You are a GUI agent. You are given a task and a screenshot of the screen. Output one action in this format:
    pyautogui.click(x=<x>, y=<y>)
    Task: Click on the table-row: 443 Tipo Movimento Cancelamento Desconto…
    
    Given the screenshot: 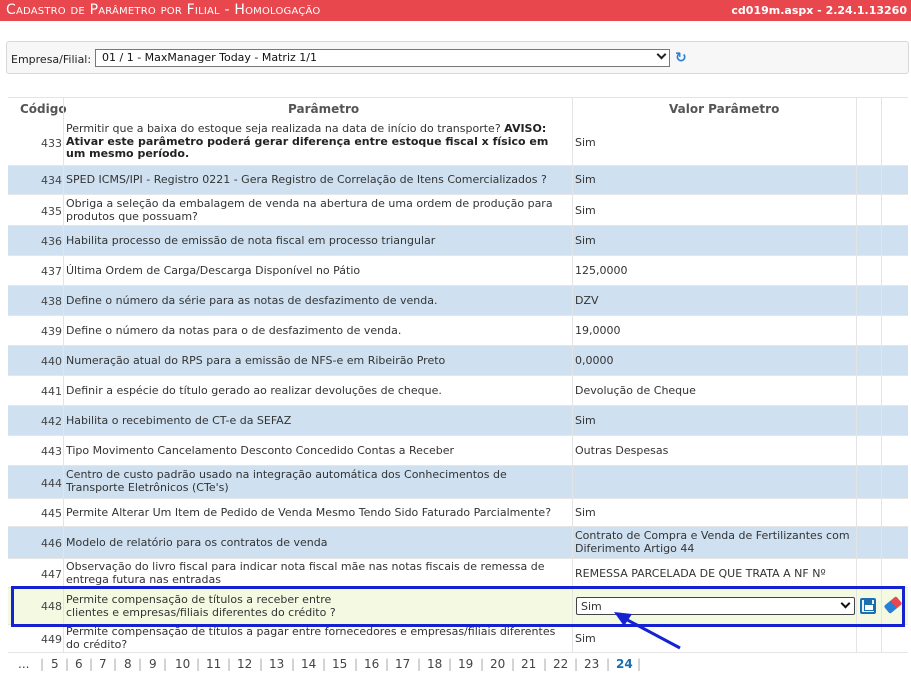 What is the action you would take?
    pyautogui.click(x=458, y=451)
    